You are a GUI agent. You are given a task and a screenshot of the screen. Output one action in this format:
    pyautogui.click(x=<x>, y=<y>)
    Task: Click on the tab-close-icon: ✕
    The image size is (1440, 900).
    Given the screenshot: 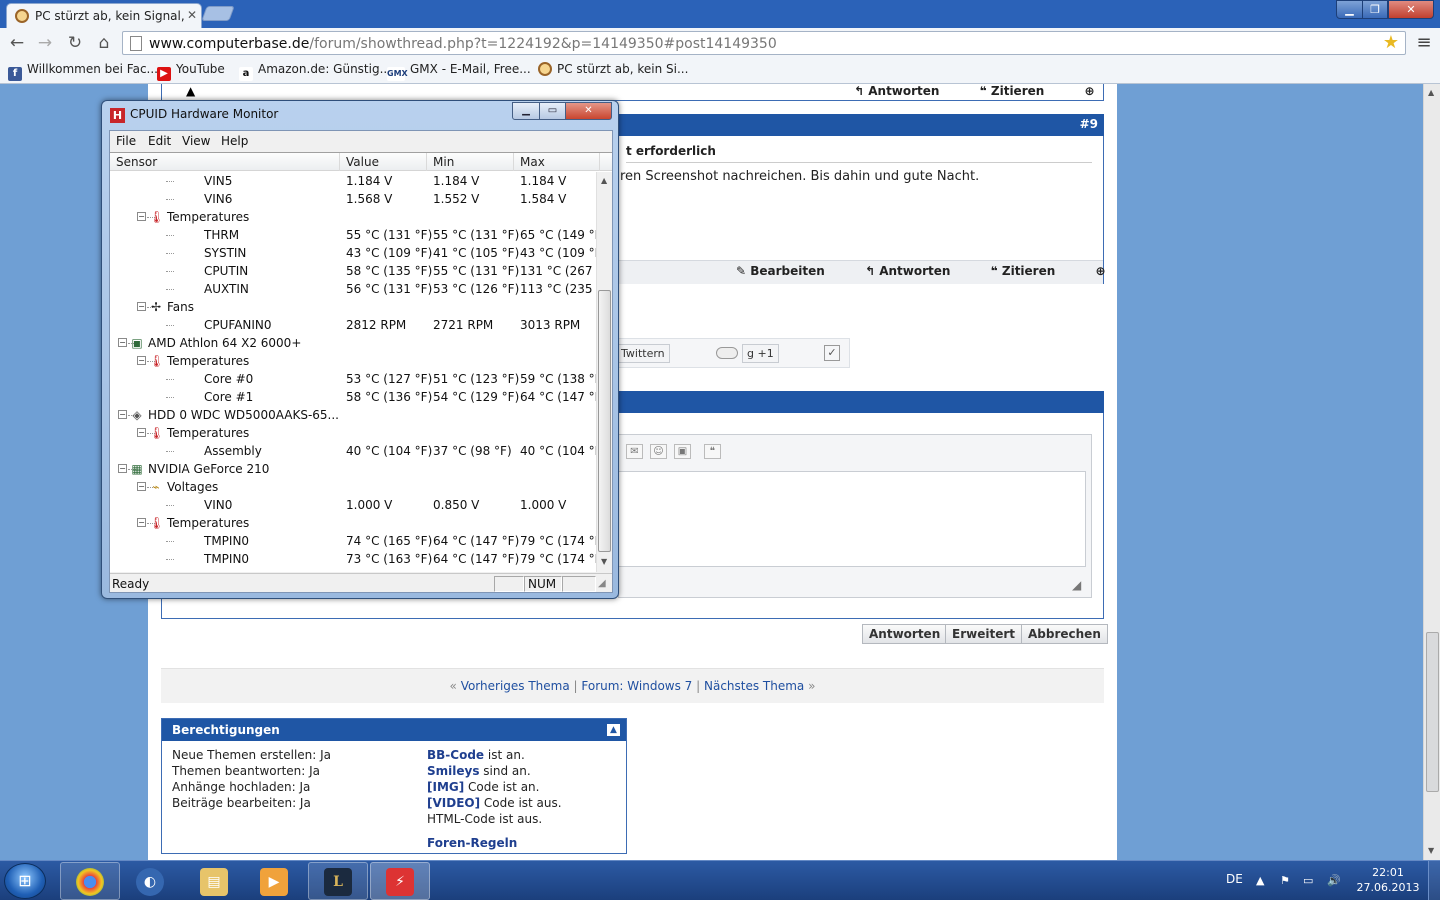 What is the action you would take?
    pyautogui.click(x=192, y=15)
    